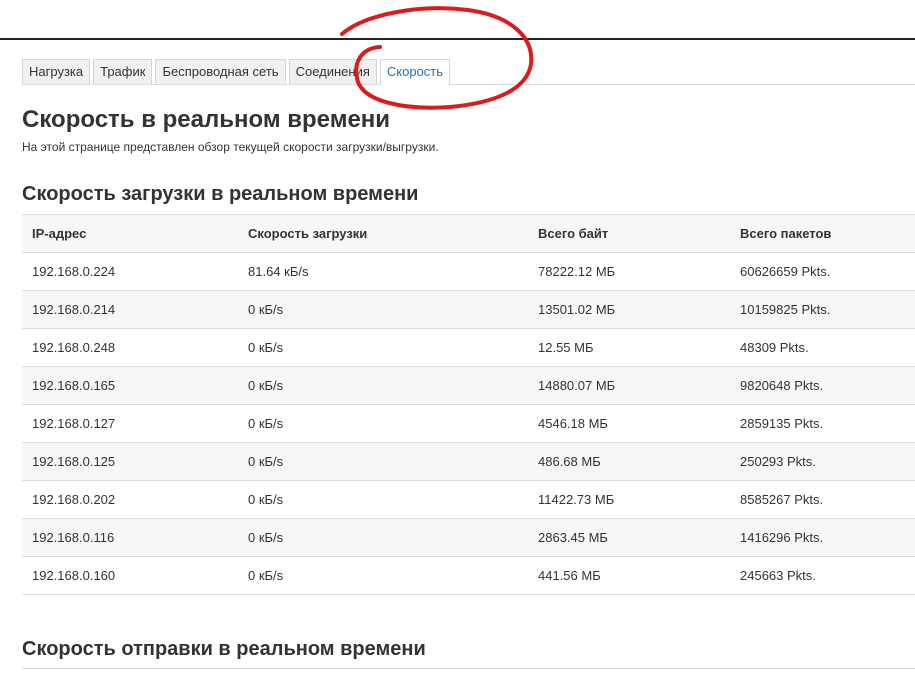 The height and width of the screenshot is (673, 915). I want to click on cell-total-bytes: 441.56 МБ, so click(569, 575).